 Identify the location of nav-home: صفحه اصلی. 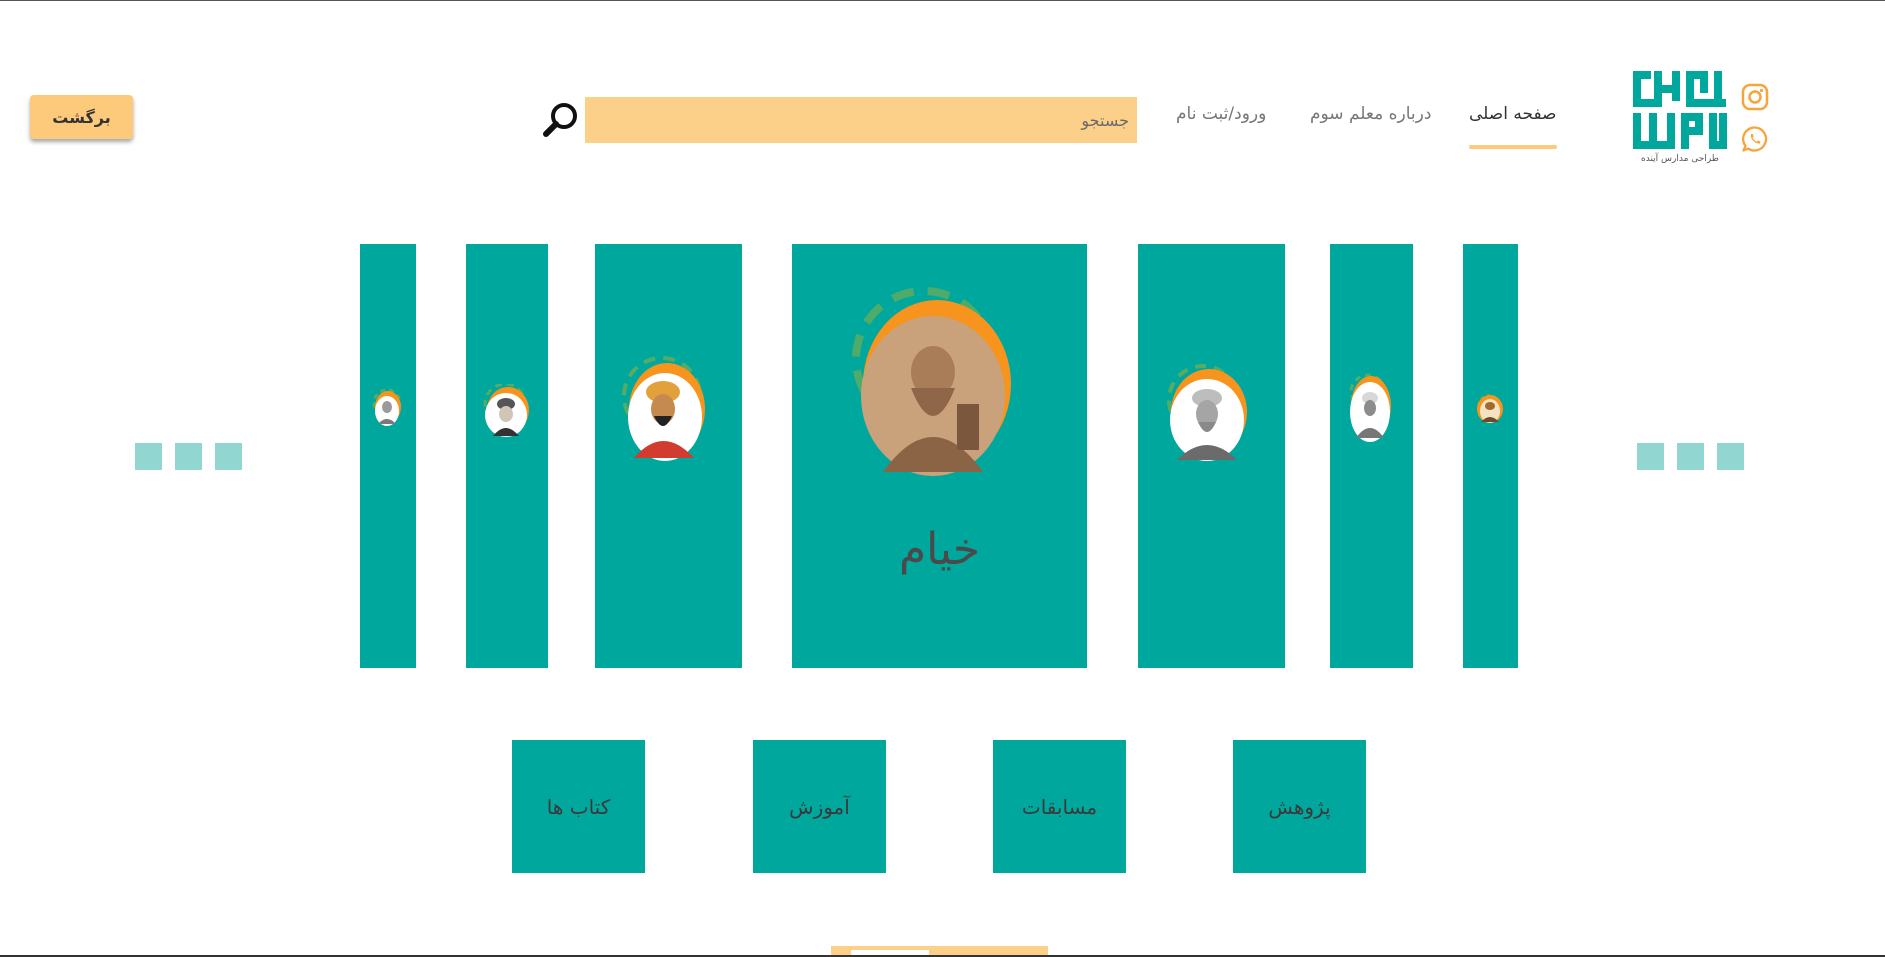
(1512, 114).